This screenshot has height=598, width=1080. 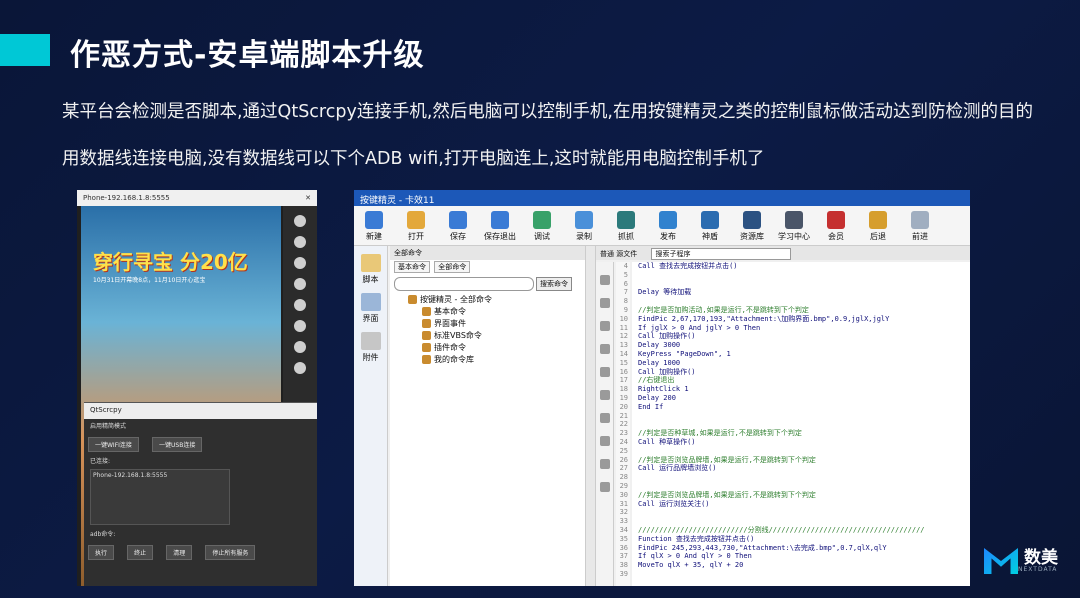 What do you see at coordinates (496, 300) in the screenshot?
I see `tree-root: 按键精灵 - 全部命令` at bounding box center [496, 300].